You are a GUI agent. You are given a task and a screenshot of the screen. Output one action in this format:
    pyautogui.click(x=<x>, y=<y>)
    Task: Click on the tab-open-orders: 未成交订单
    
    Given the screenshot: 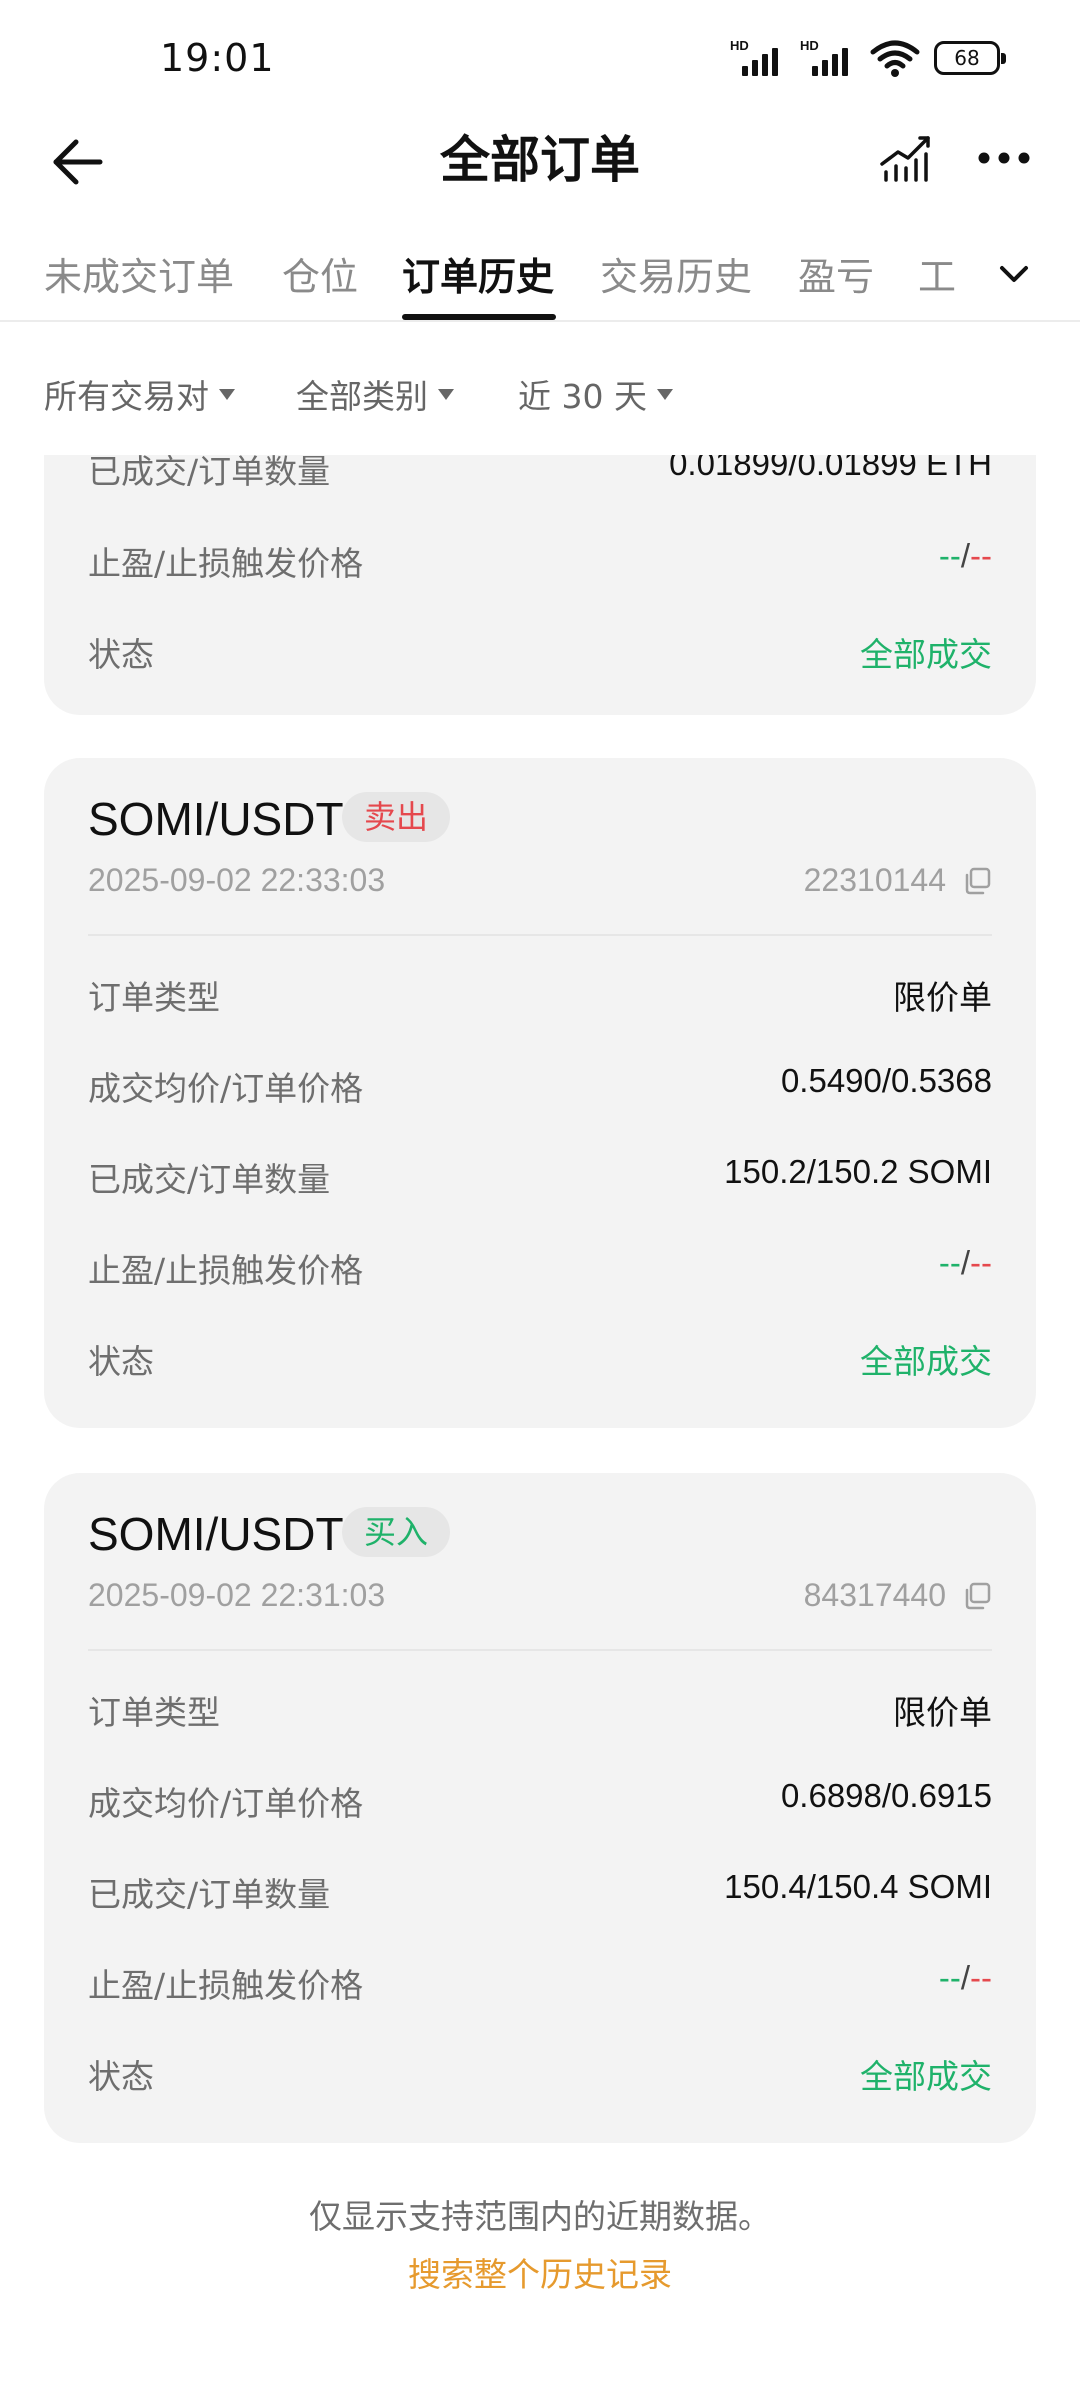 What is the action you would take?
    pyautogui.click(x=139, y=273)
    